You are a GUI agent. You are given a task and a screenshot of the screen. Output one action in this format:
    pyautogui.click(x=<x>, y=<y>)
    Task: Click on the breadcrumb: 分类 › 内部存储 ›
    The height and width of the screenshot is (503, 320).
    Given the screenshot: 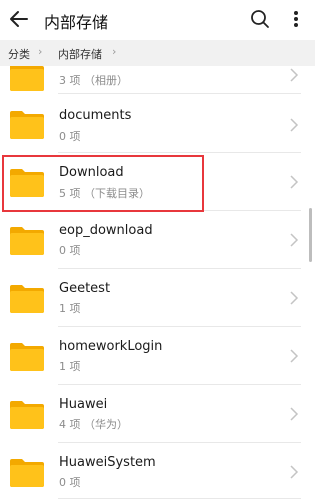 What is the action you would take?
    pyautogui.click(x=157, y=53)
    